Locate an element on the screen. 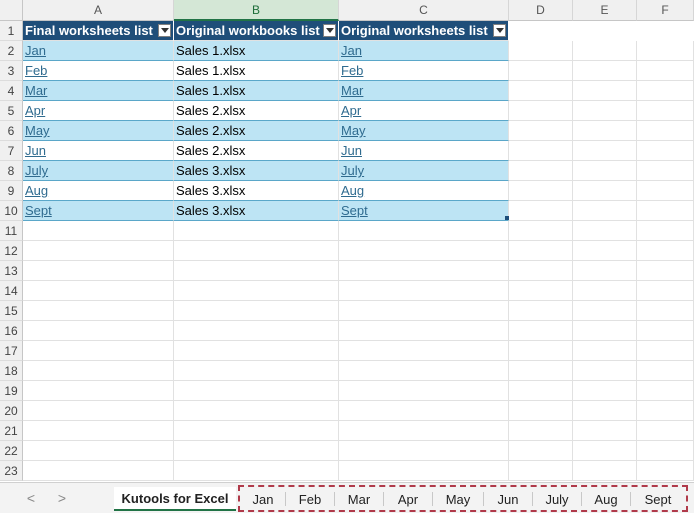  table-header-final-worksheets: Final worksheets list is located at coordinates (98, 31).